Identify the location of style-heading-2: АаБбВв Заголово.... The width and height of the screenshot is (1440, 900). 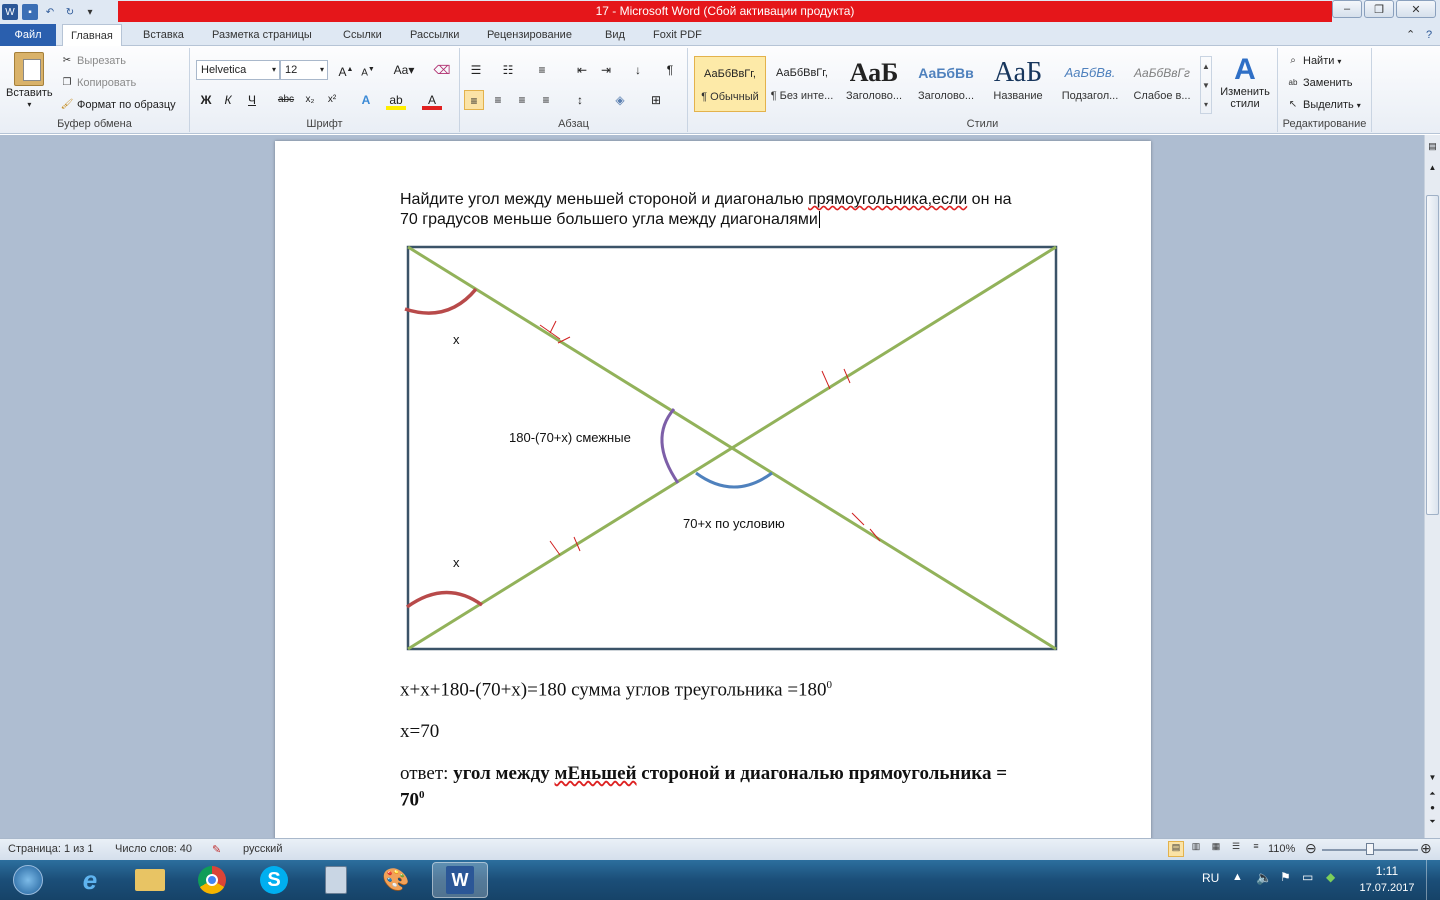
(946, 84).